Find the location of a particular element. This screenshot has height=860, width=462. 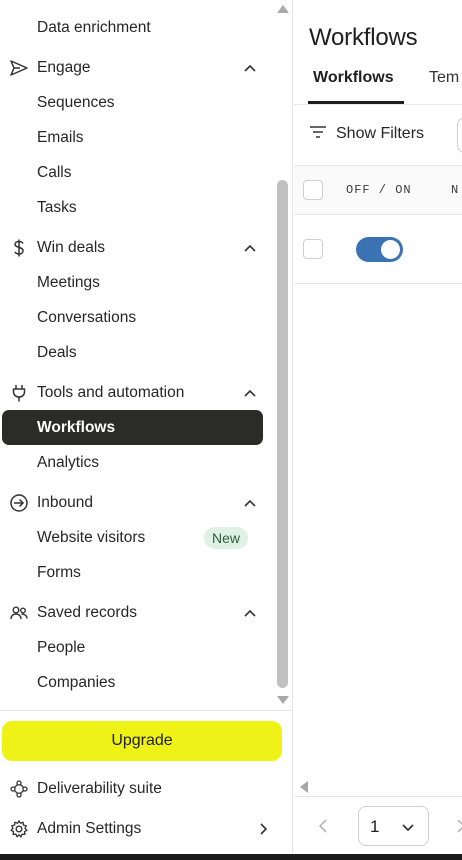

sidebar-group-label: Inbound is located at coordinates (65, 502).